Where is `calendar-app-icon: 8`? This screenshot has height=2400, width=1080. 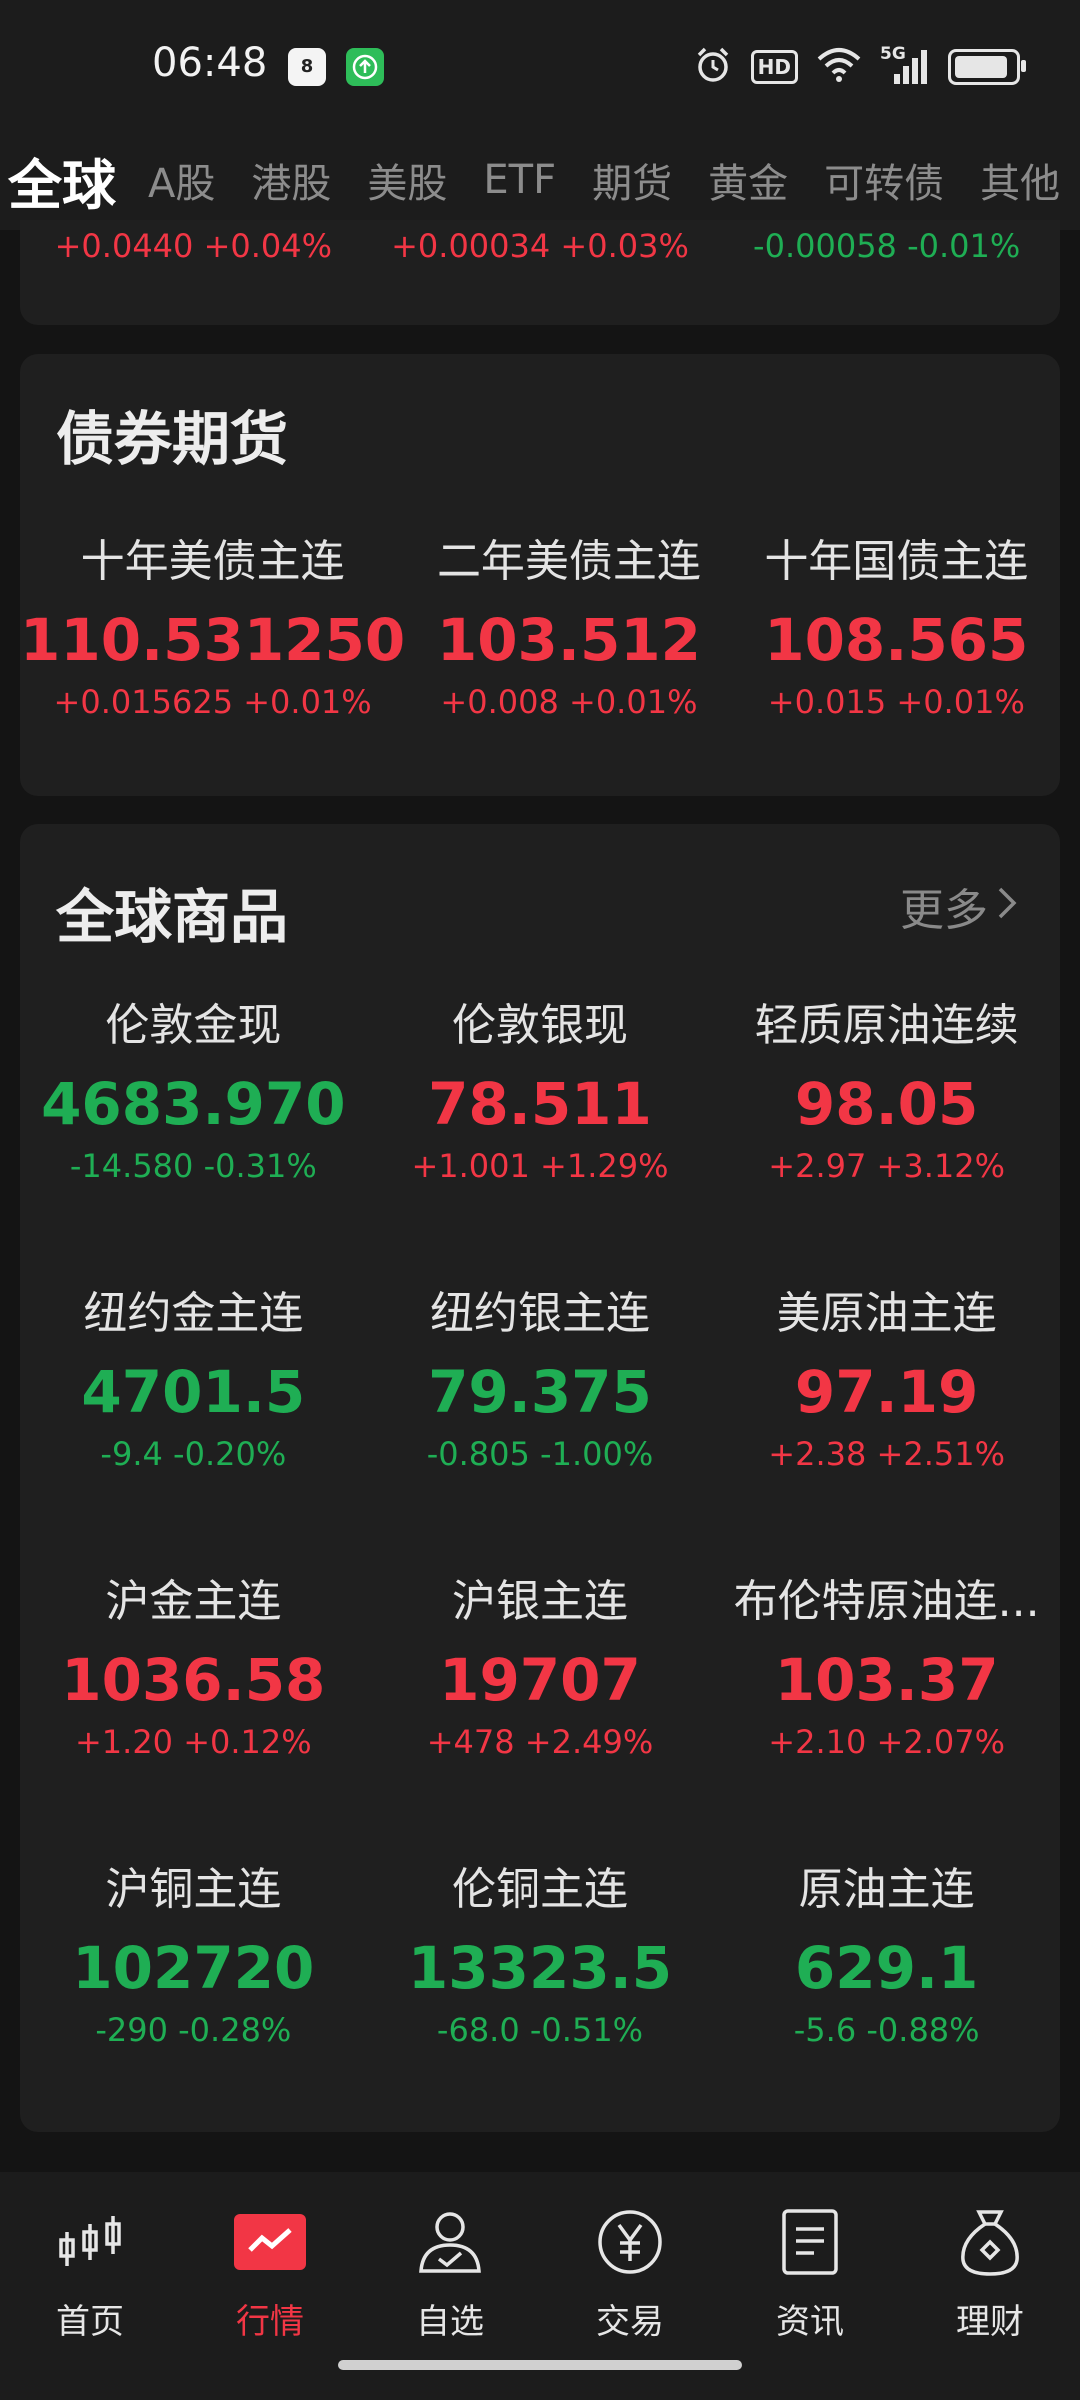
calendar-app-icon: 8 is located at coordinates (307, 67).